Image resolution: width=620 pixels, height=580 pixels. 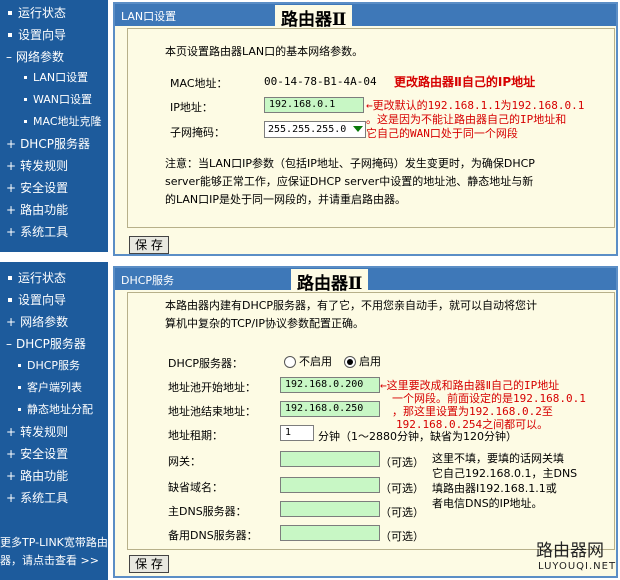 I want to click on mac-value: 00-14-78-B1-4A-04, so click(x=320, y=81).